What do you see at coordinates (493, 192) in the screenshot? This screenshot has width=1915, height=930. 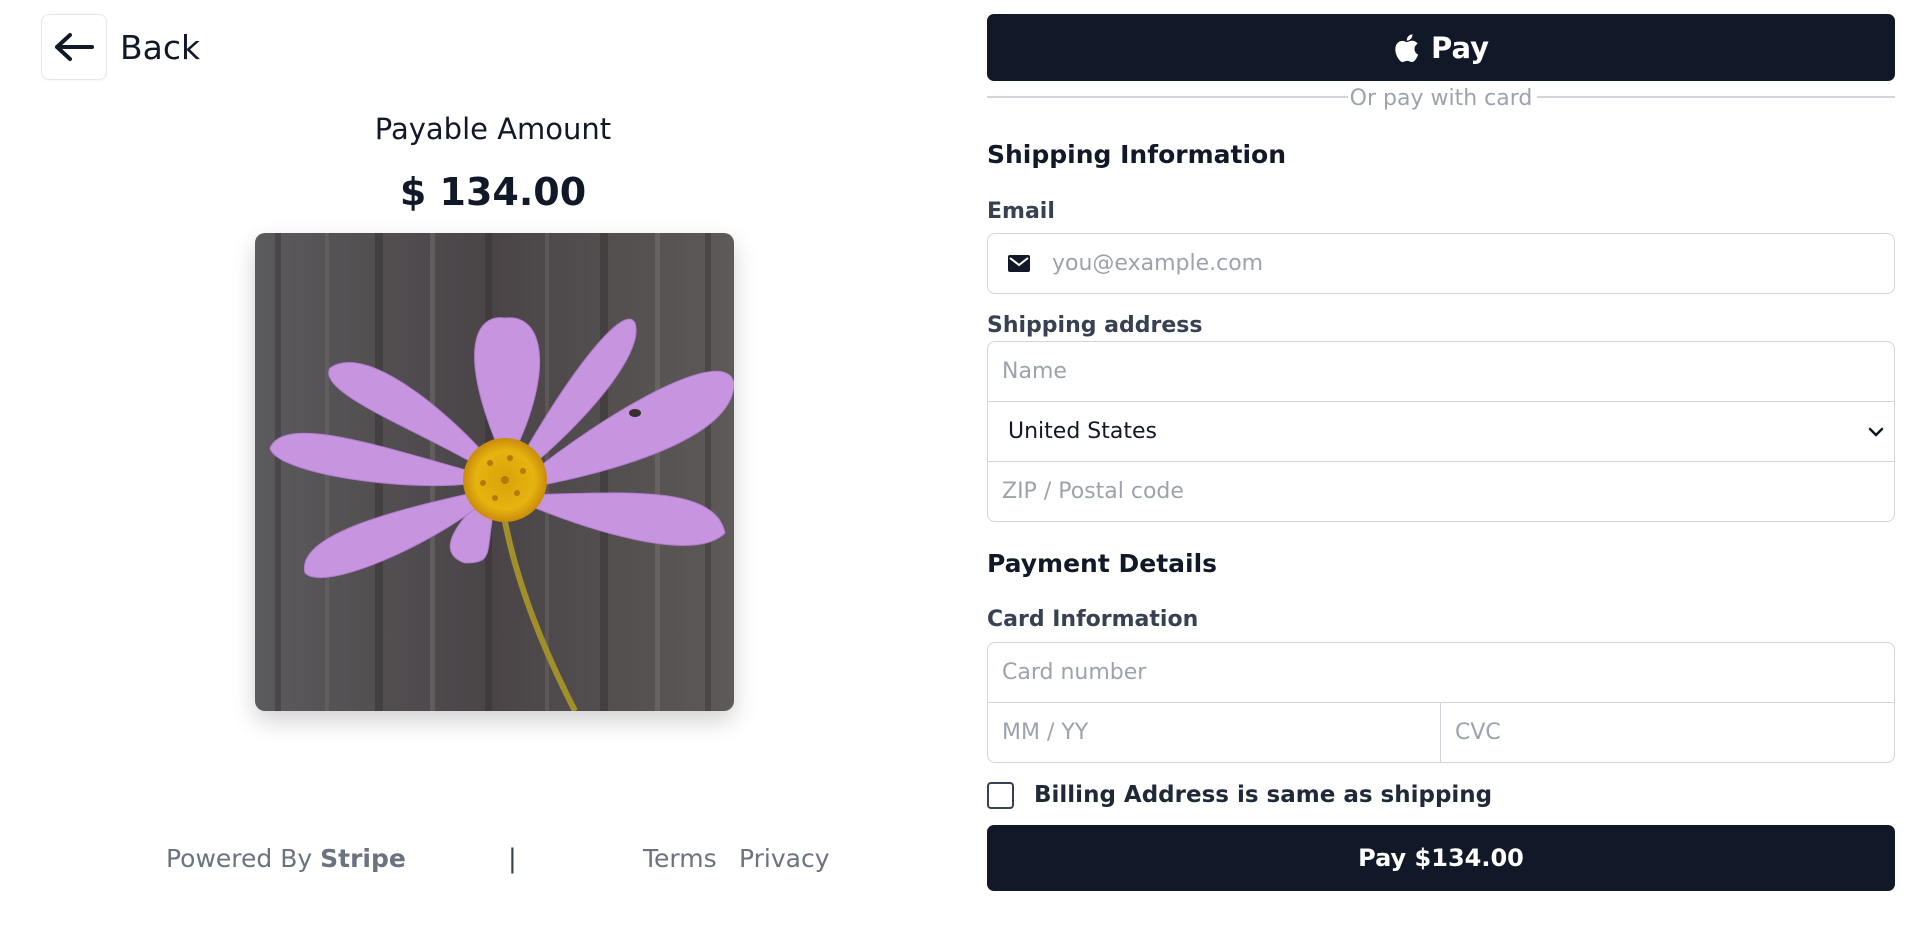 I see `payable-amount-value: $ 134.00` at bounding box center [493, 192].